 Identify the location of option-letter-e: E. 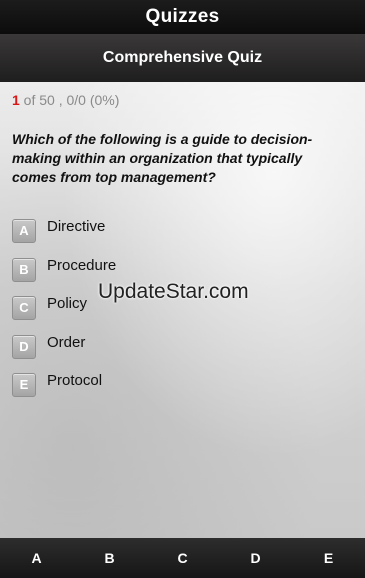
(24, 385).